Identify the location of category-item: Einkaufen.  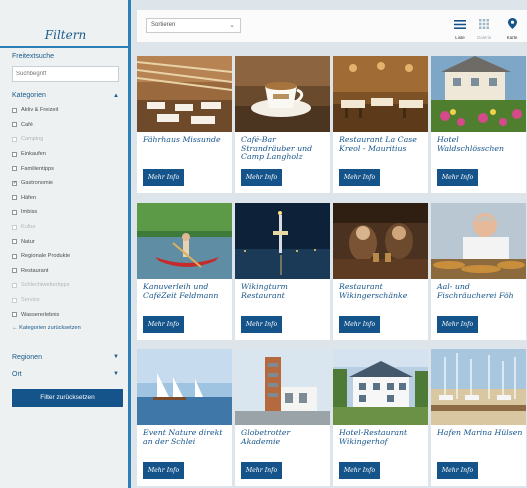
(65, 154).